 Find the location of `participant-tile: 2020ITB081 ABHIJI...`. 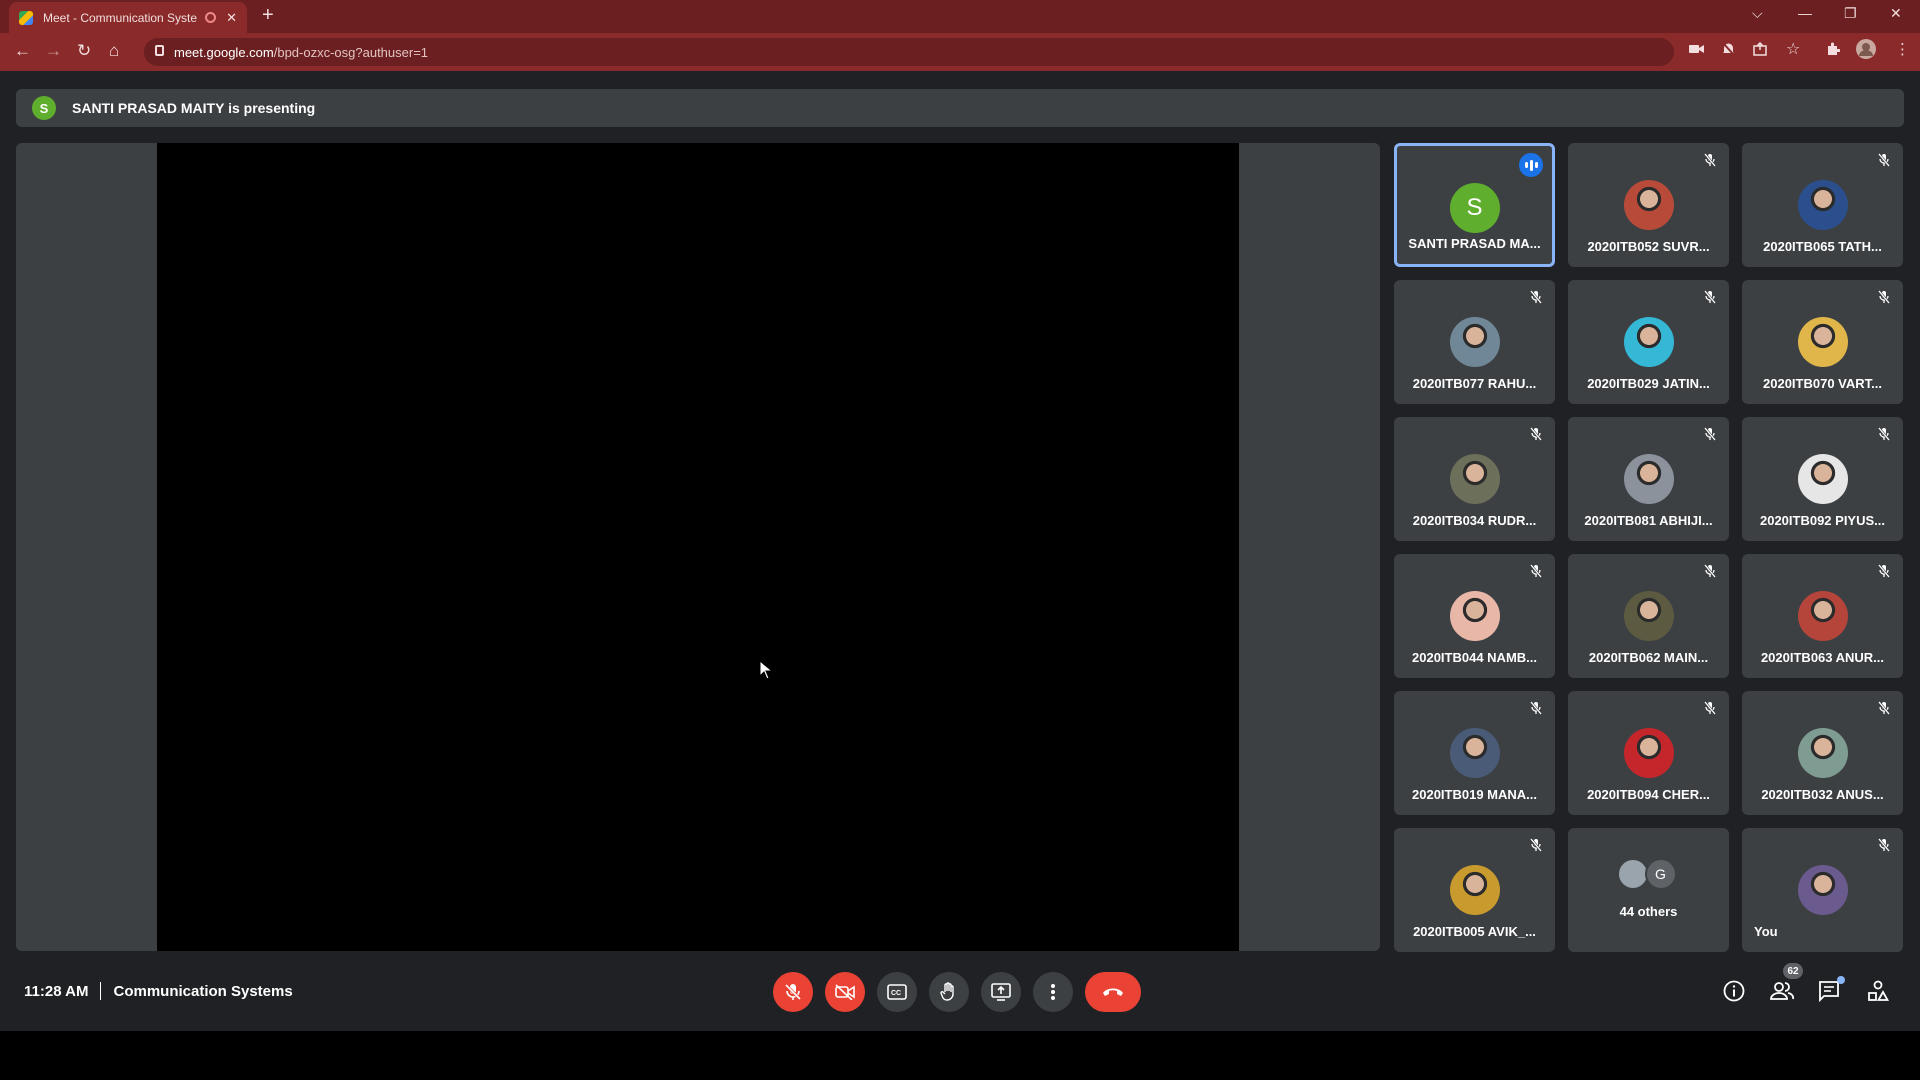

participant-tile: 2020ITB081 ABHIJI... is located at coordinates (1648, 479).